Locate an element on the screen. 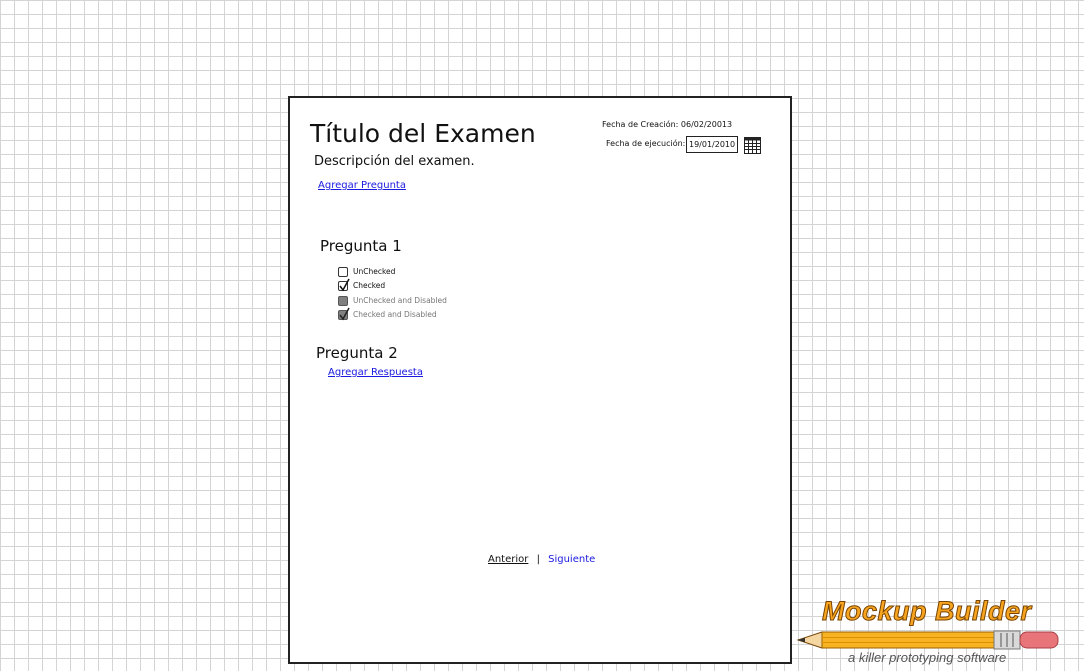  checkbox-unchecked is located at coordinates (343, 271).